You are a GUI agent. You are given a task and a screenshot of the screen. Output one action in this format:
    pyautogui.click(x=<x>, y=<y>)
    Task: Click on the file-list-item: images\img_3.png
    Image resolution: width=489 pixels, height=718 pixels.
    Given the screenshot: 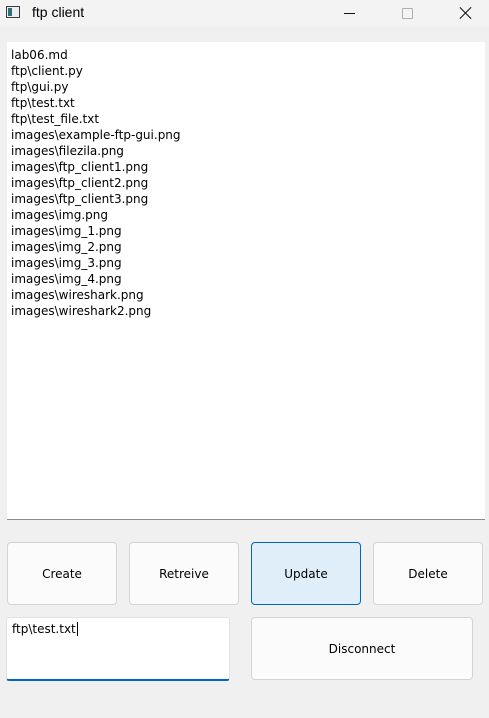 What is the action you would take?
    pyautogui.click(x=248, y=263)
    